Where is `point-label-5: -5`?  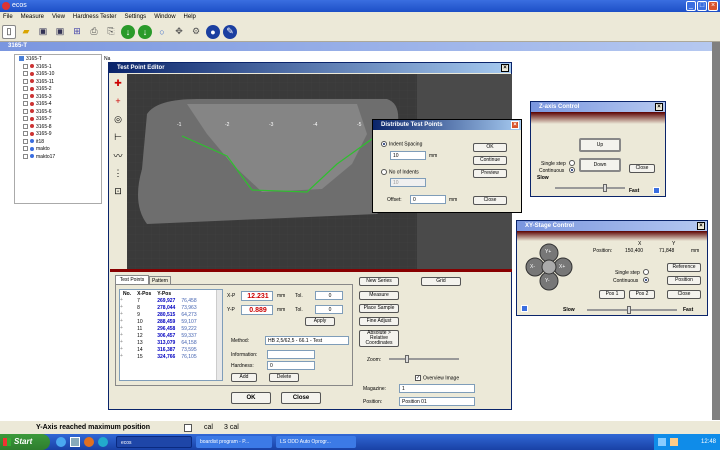 point-label-5: -5 is located at coordinates (359, 125).